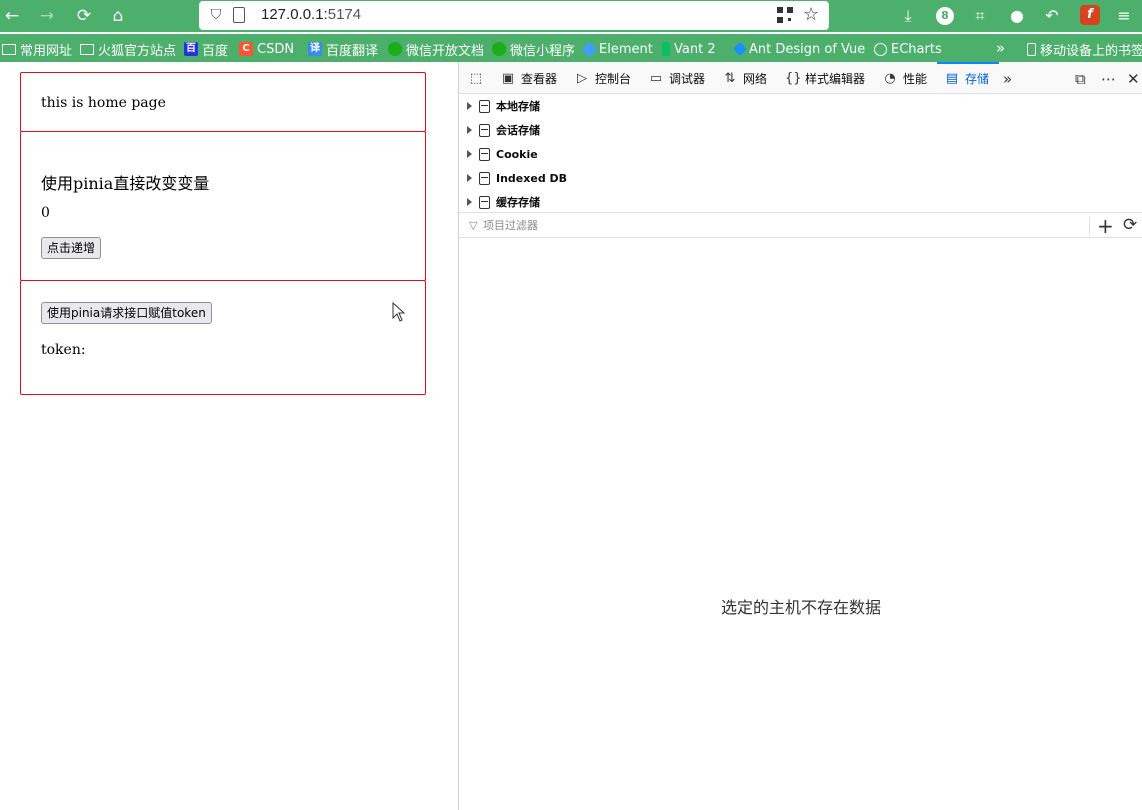 This screenshot has width=1142, height=810. What do you see at coordinates (905, 78) in the screenshot?
I see `tab-performance: ◔ 性能` at bounding box center [905, 78].